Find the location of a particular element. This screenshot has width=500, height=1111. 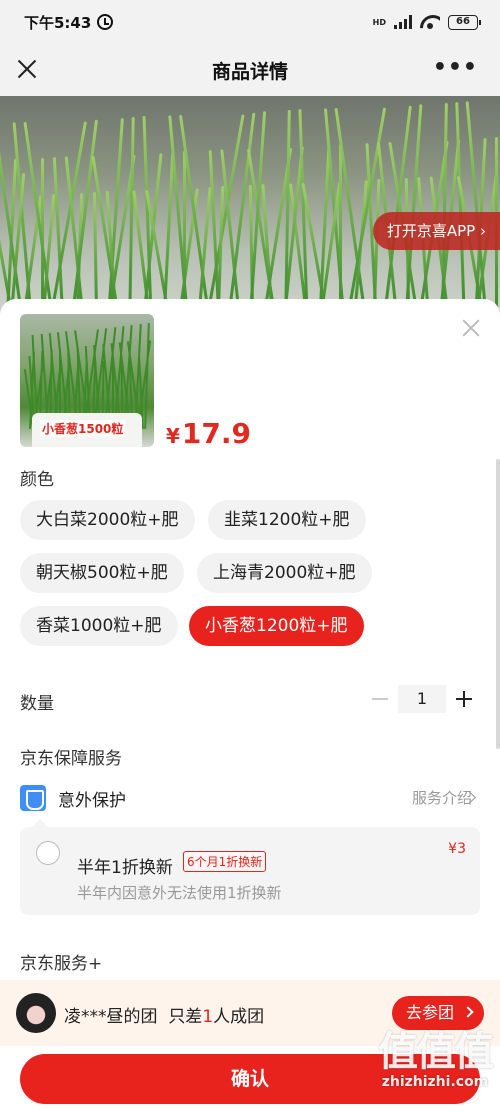

product-price: ¥17.9 is located at coordinates (208, 433).